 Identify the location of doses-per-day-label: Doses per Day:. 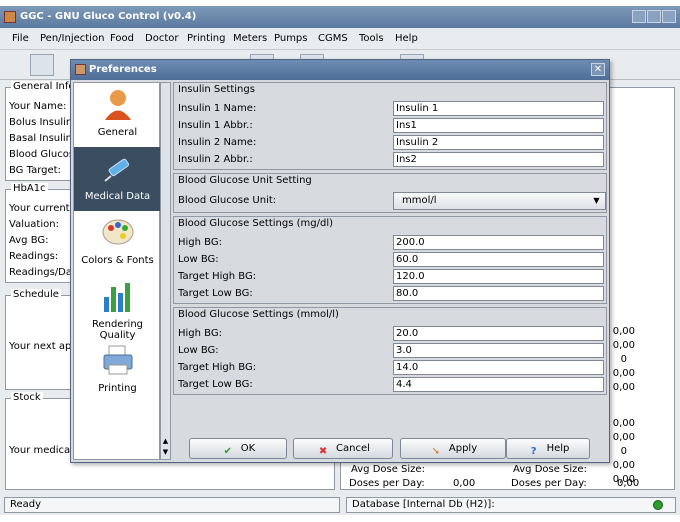
(549, 483).